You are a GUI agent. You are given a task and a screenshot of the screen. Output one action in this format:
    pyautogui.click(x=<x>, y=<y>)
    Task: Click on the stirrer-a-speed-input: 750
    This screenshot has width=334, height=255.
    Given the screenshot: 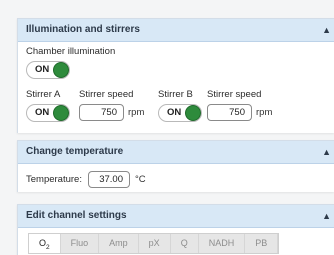 What is the action you would take?
    pyautogui.click(x=101, y=112)
    